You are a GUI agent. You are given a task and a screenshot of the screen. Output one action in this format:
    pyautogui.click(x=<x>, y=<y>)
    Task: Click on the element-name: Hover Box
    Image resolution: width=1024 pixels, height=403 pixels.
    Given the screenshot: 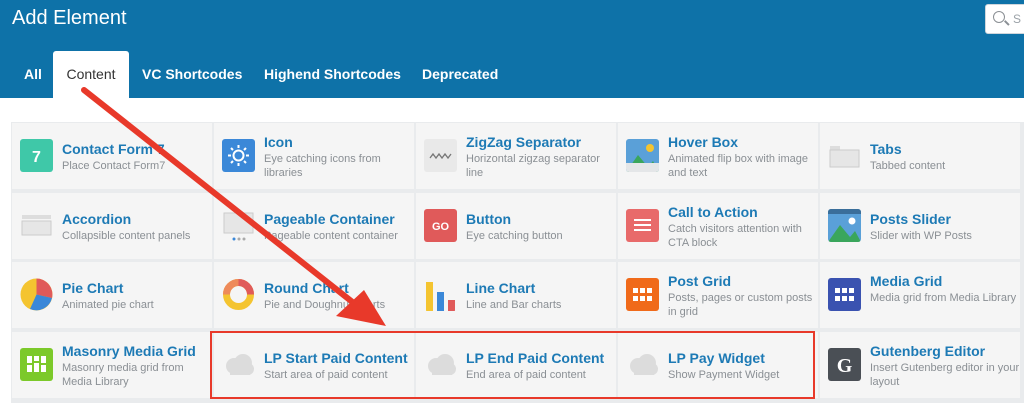 What is the action you would take?
    pyautogui.click(x=703, y=142)
    